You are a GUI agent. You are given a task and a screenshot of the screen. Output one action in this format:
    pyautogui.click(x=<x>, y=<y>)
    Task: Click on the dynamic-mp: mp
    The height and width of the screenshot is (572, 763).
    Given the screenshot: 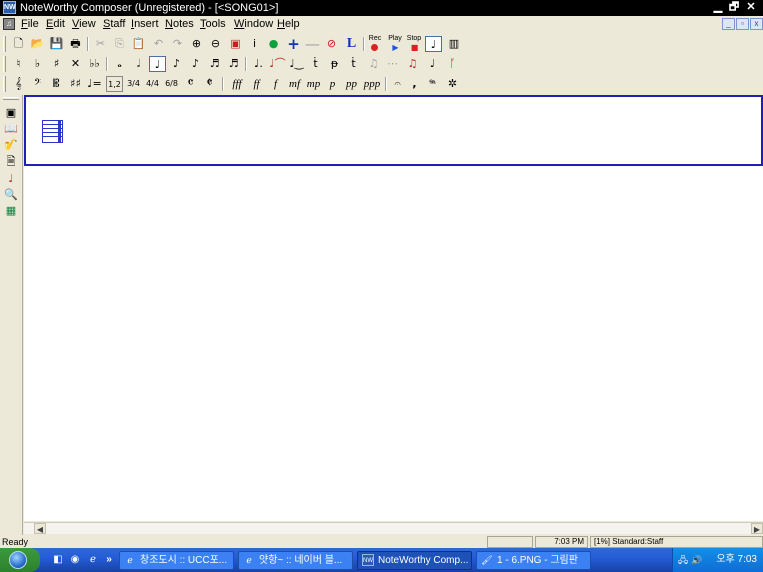 What is the action you would take?
    pyautogui.click(x=313, y=84)
    